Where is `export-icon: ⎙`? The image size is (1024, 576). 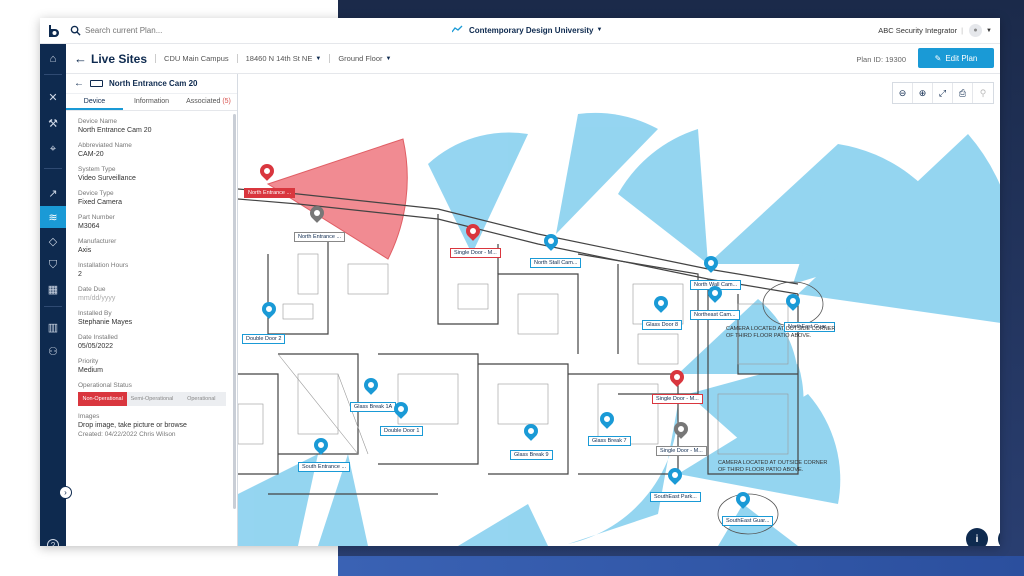
export-icon: ⎙ is located at coordinates (963, 93).